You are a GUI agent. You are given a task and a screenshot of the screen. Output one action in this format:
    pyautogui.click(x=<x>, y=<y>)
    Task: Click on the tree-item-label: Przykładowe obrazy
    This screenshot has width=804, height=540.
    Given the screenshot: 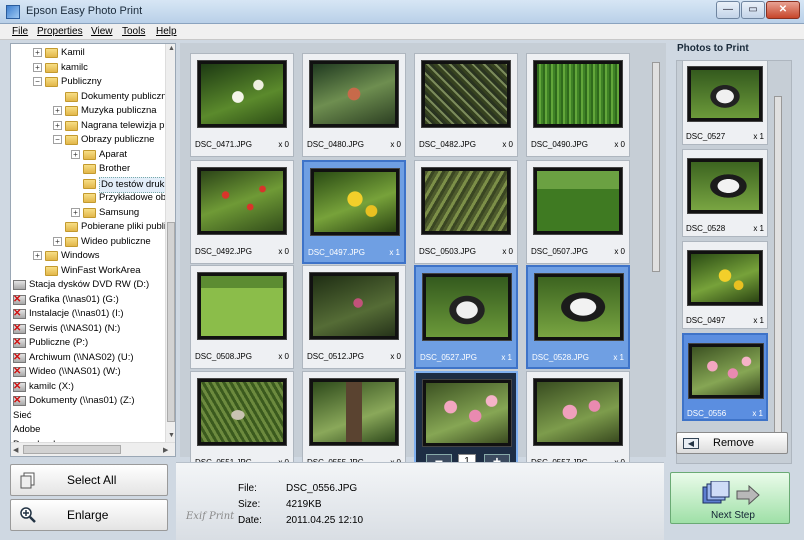 What is the action you would take?
    pyautogui.click(x=132, y=197)
    